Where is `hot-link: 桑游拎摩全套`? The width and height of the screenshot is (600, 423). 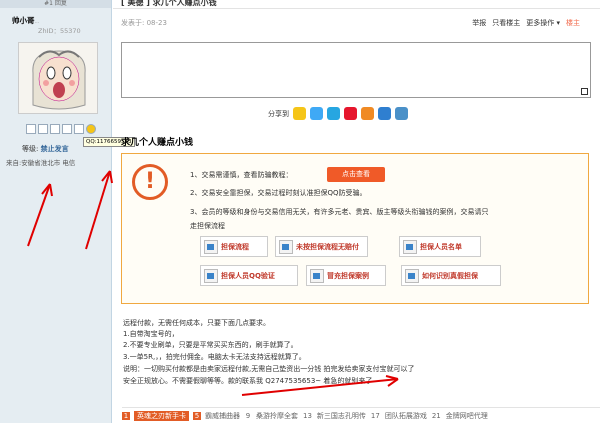
hot-link: 桑游拎摩全套 is located at coordinates (277, 416).